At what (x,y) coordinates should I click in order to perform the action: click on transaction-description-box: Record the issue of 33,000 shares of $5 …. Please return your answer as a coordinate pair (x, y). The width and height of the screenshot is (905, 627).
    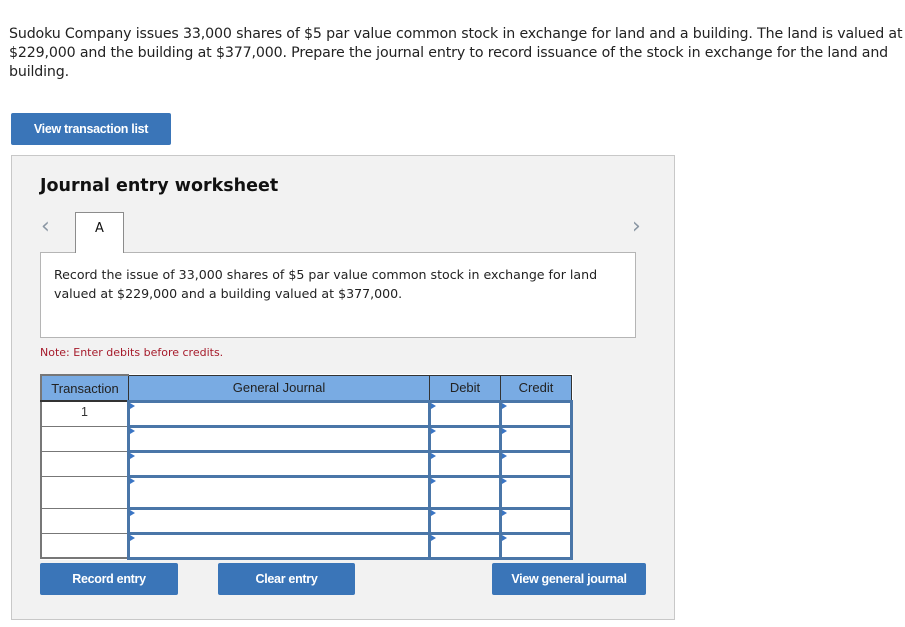
    Looking at the image, I should click on (338, 295).